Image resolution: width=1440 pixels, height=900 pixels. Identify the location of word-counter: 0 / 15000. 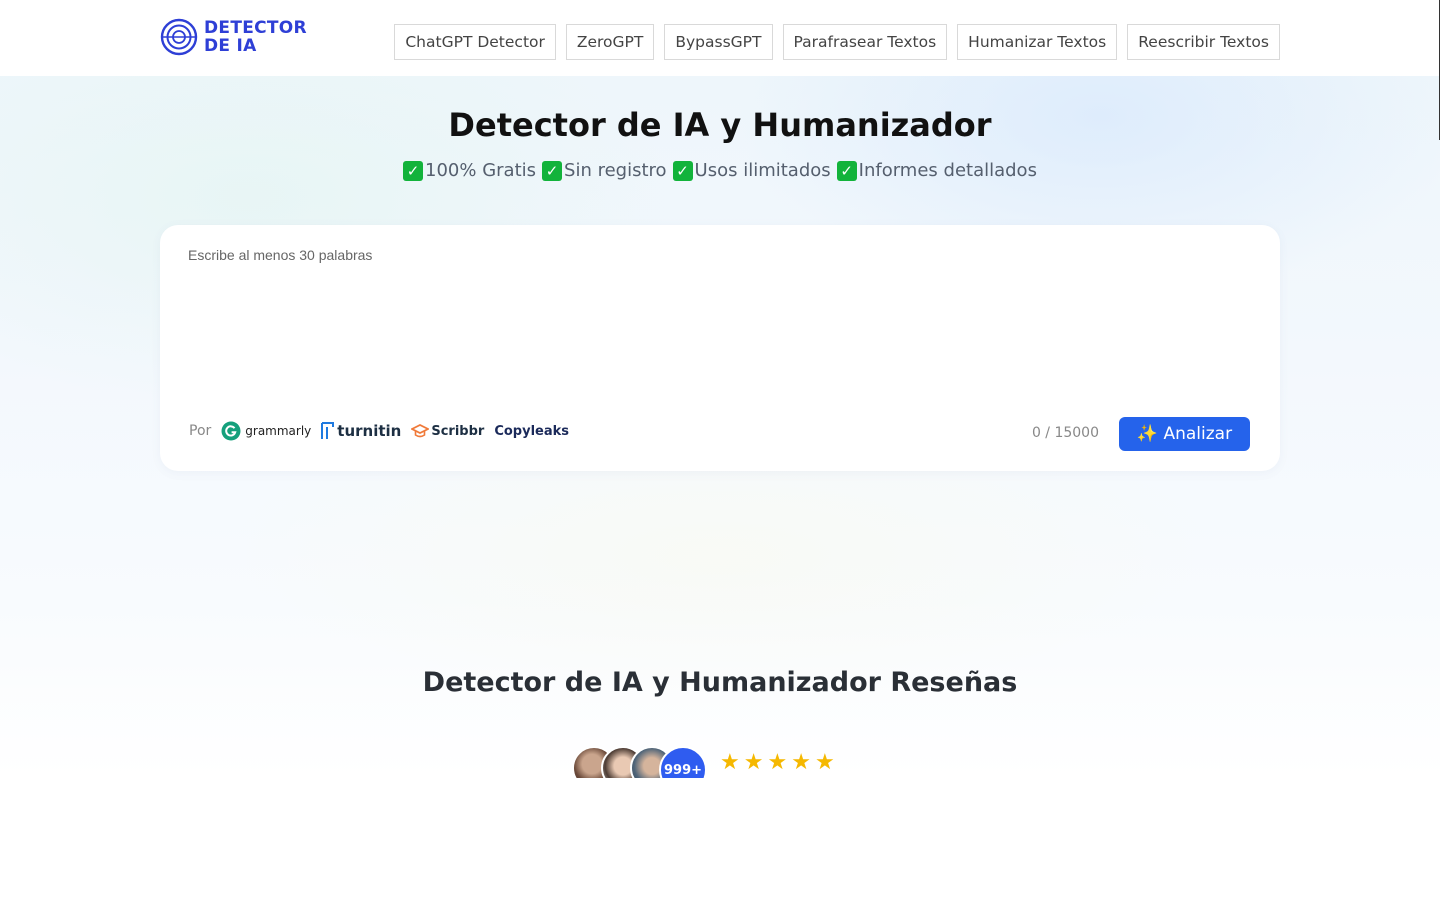
(1065, 433).